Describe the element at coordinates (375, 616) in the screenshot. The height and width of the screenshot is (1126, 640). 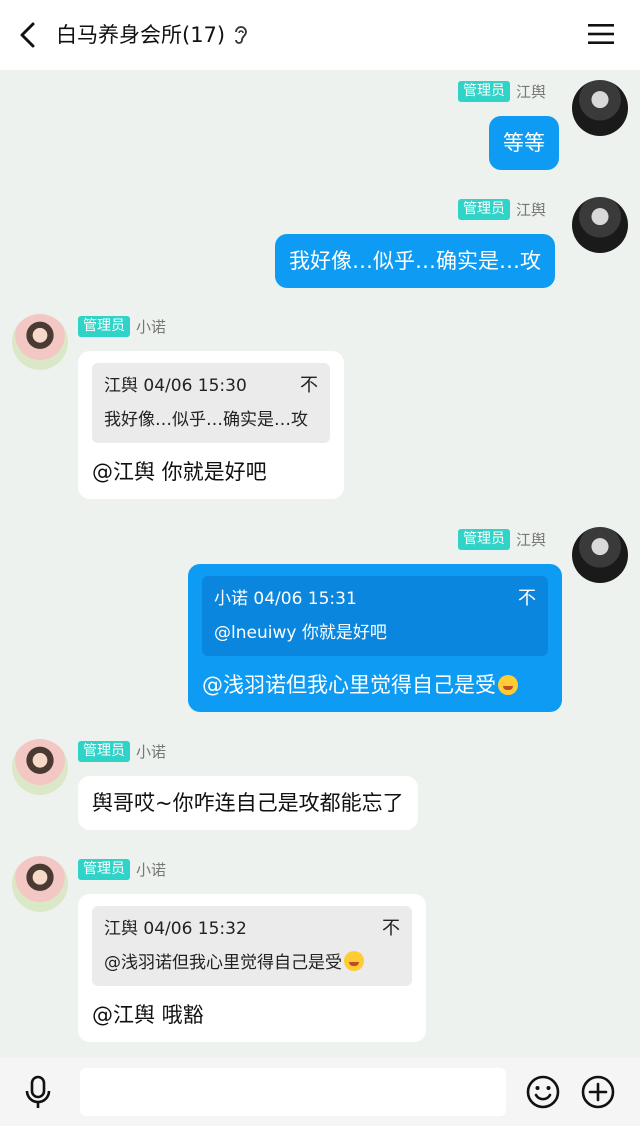
I see `quoted-message: 小诺 04/06 15:31 不 @lneuiwy 你就是好吧` at that location.